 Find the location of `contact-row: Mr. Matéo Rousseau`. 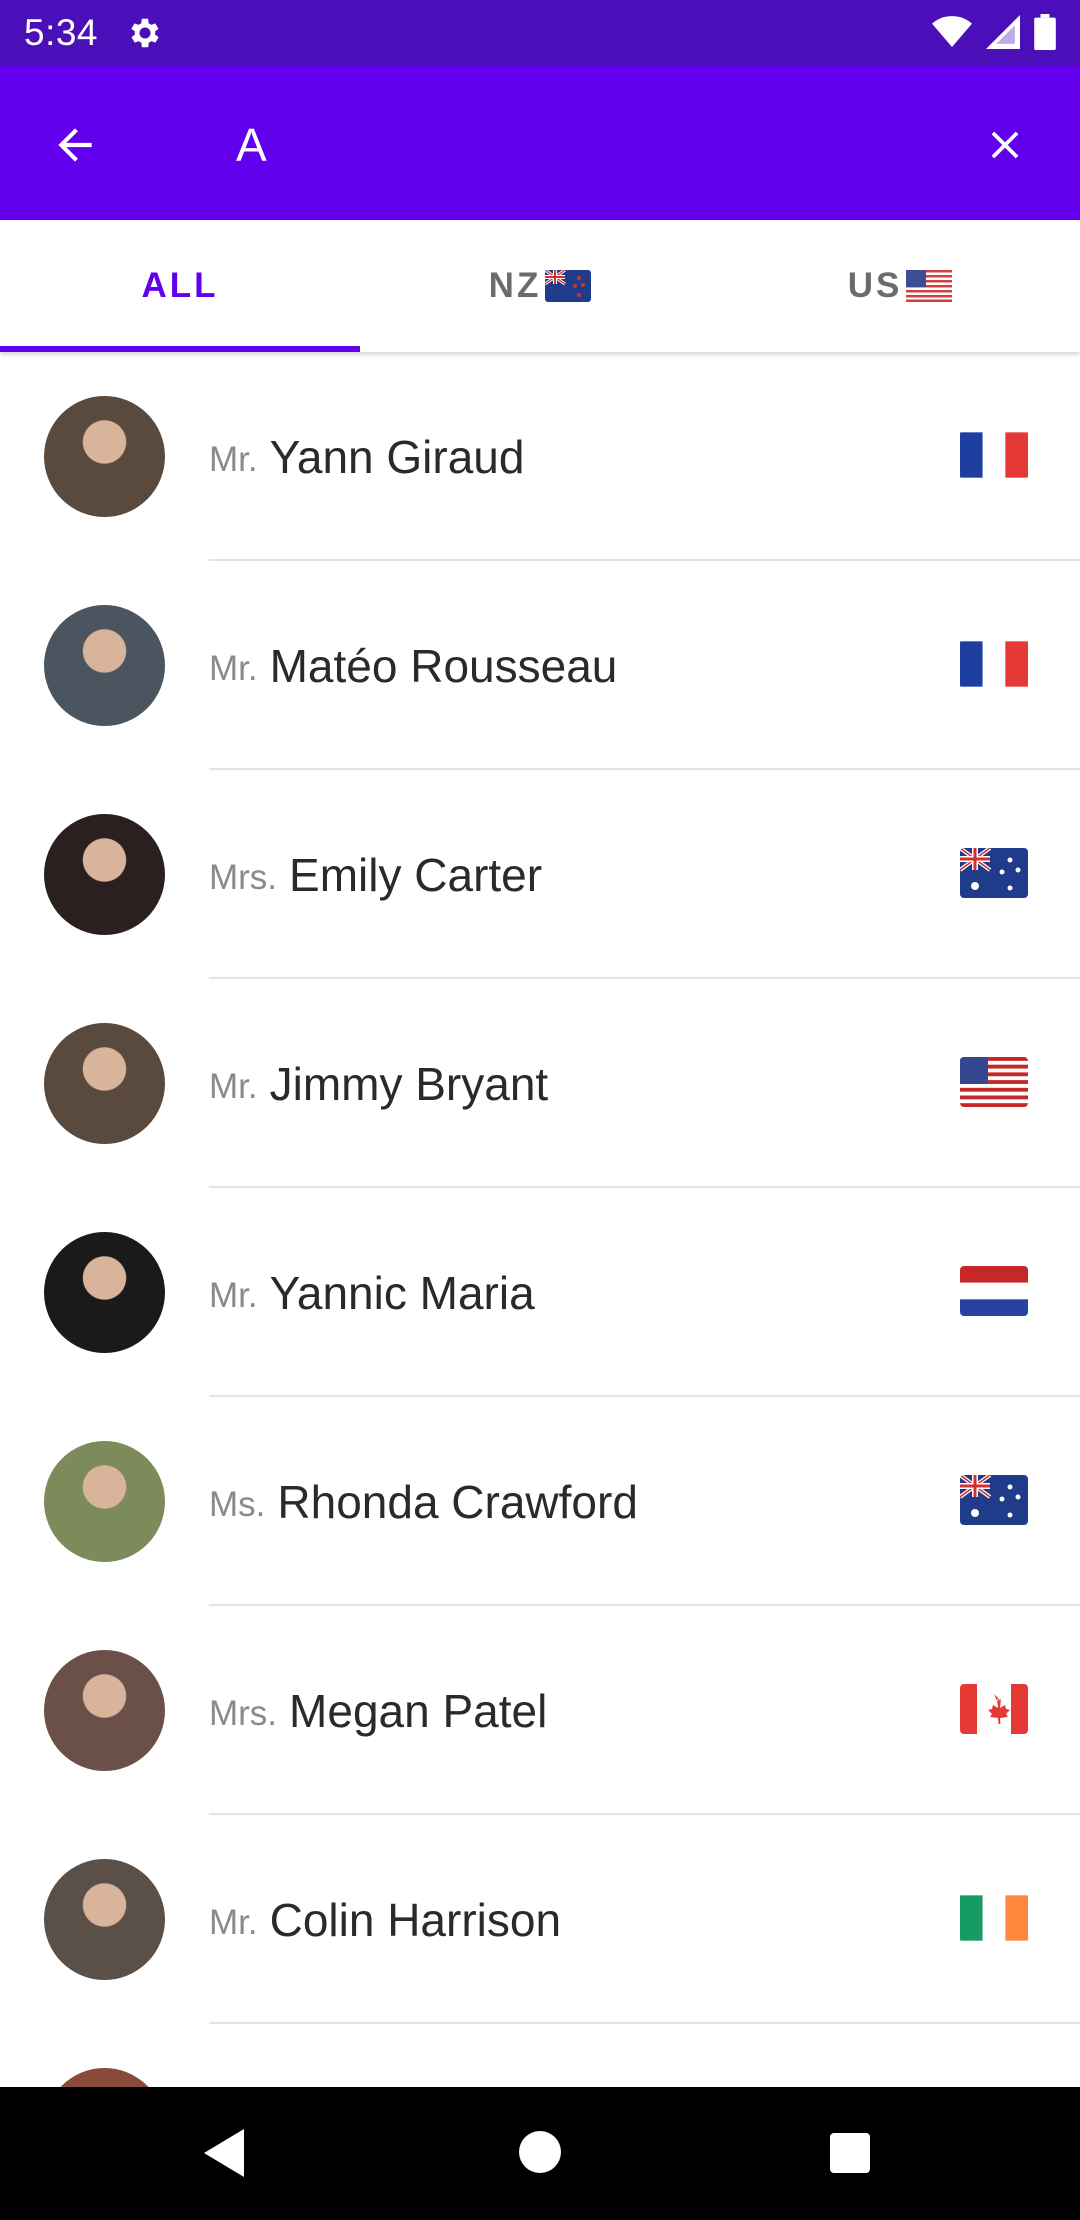

contact-row: Mr. Matéo Rousseau is located at coordinates (540, 665).